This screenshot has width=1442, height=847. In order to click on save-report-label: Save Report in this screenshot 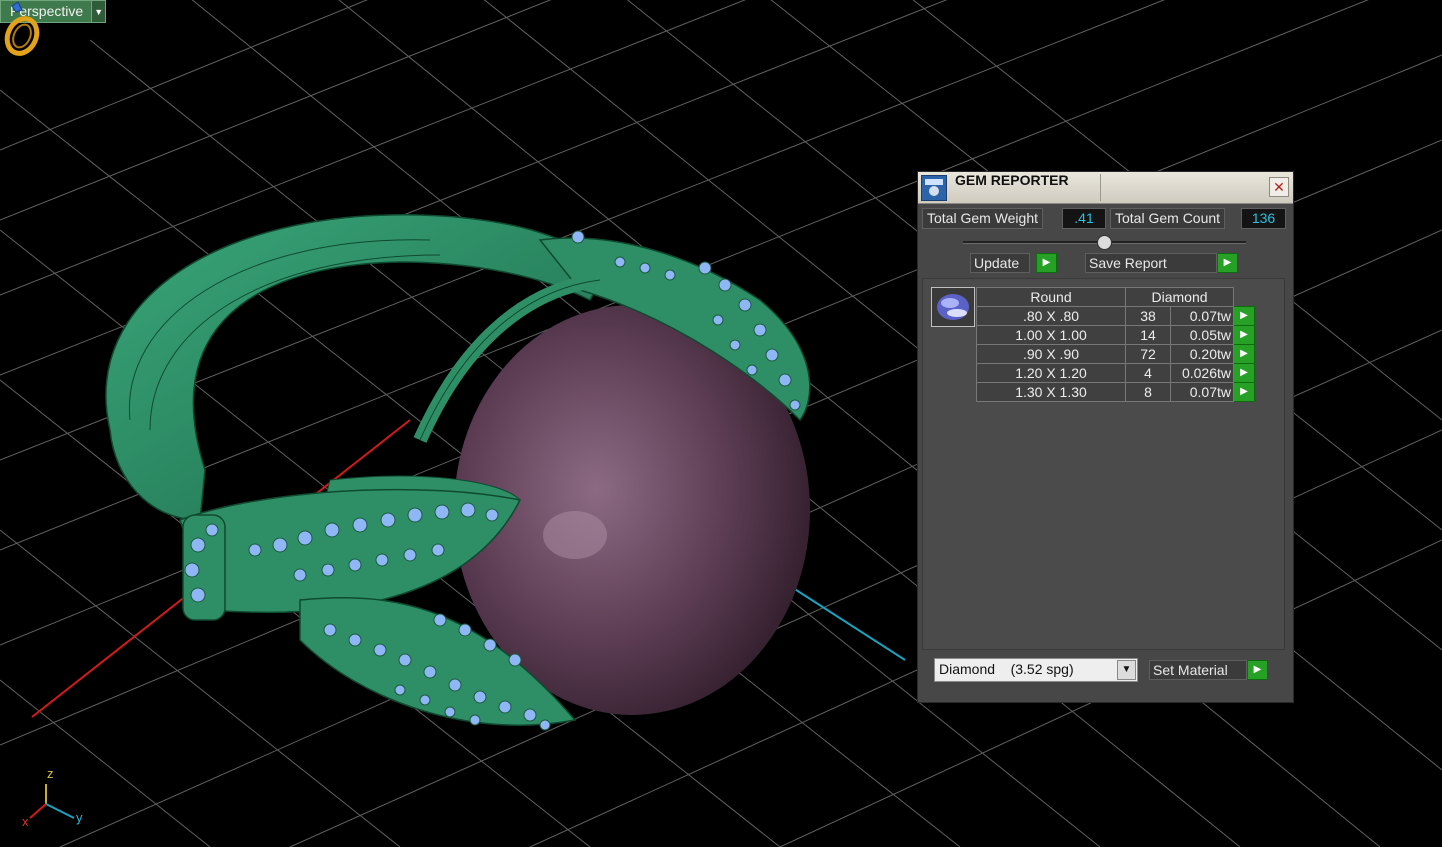, I will do `click(1151, 263)`.